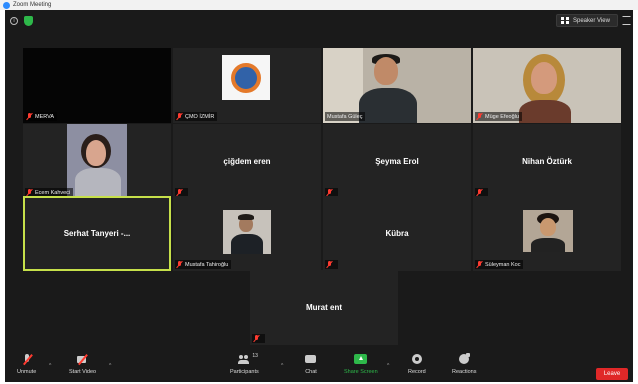  What do you see at coordinates (45, 116) in the screenshot?
I see `participant-name: MERVA` at bounding box center [45, 116].